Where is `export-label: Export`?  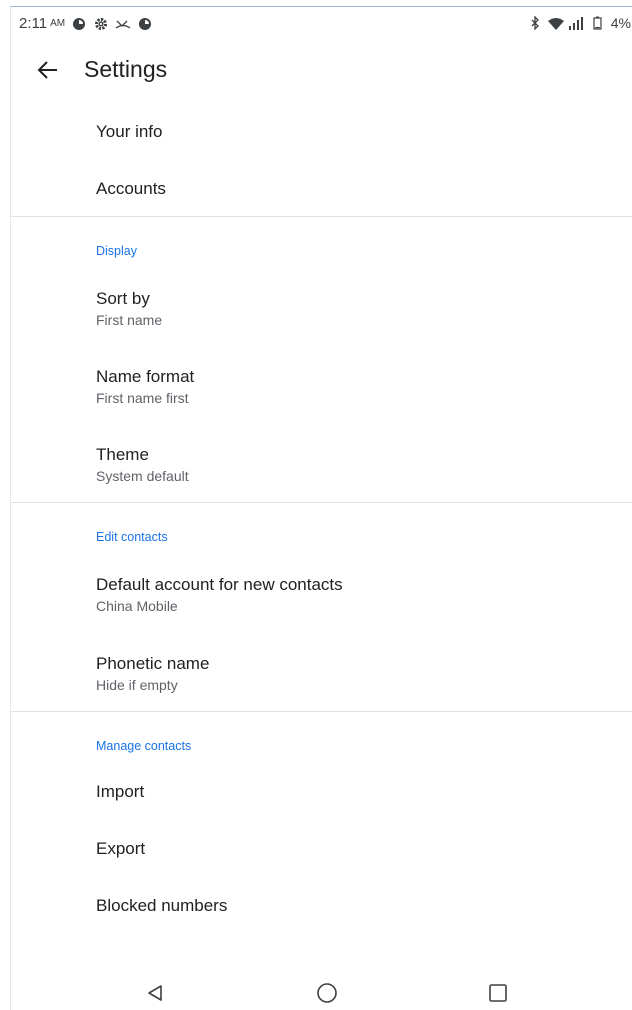
export-label: Export is located at coordinates (121, 848).